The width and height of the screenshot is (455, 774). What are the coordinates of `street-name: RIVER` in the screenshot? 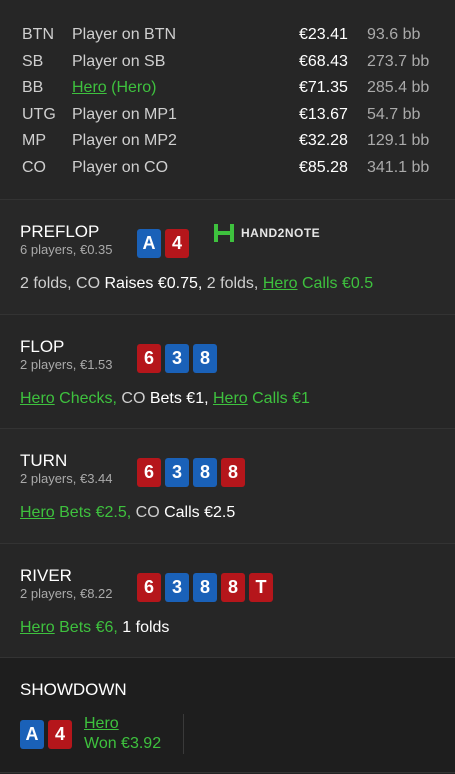 It's located at (46, 575).